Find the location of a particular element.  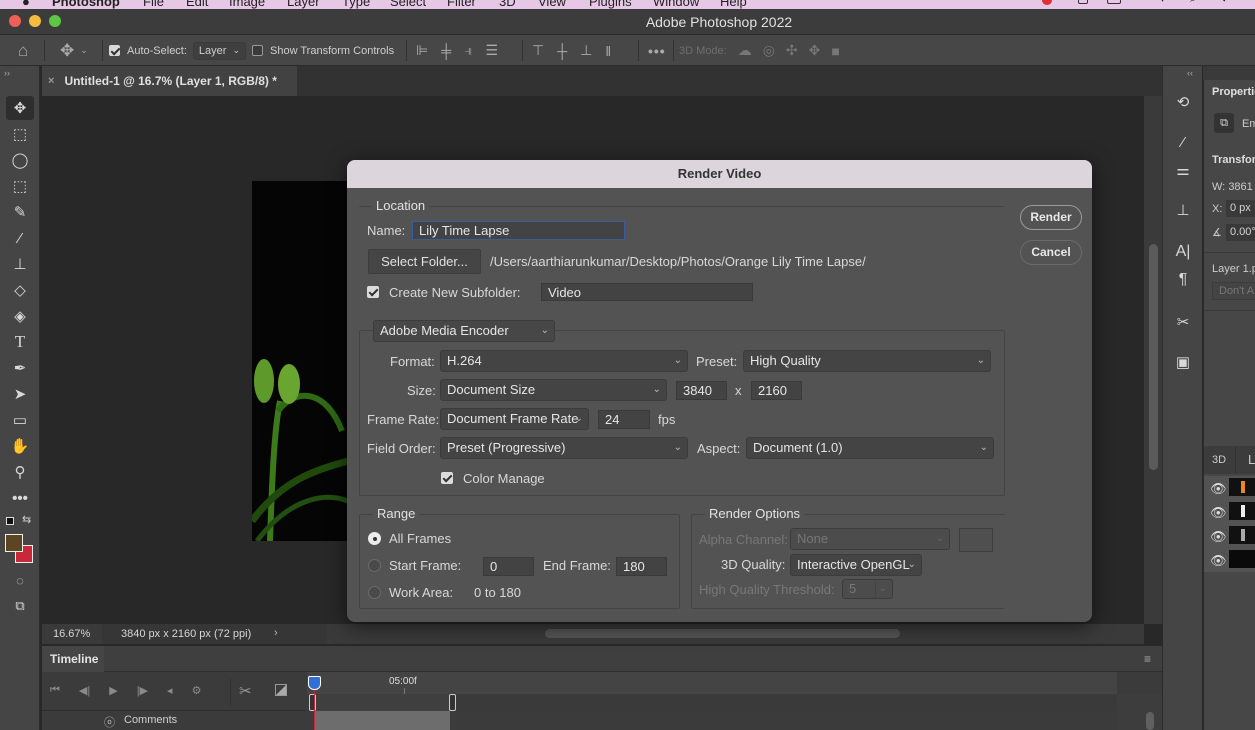

menu-window: Window is located at coordinates (676, 4).